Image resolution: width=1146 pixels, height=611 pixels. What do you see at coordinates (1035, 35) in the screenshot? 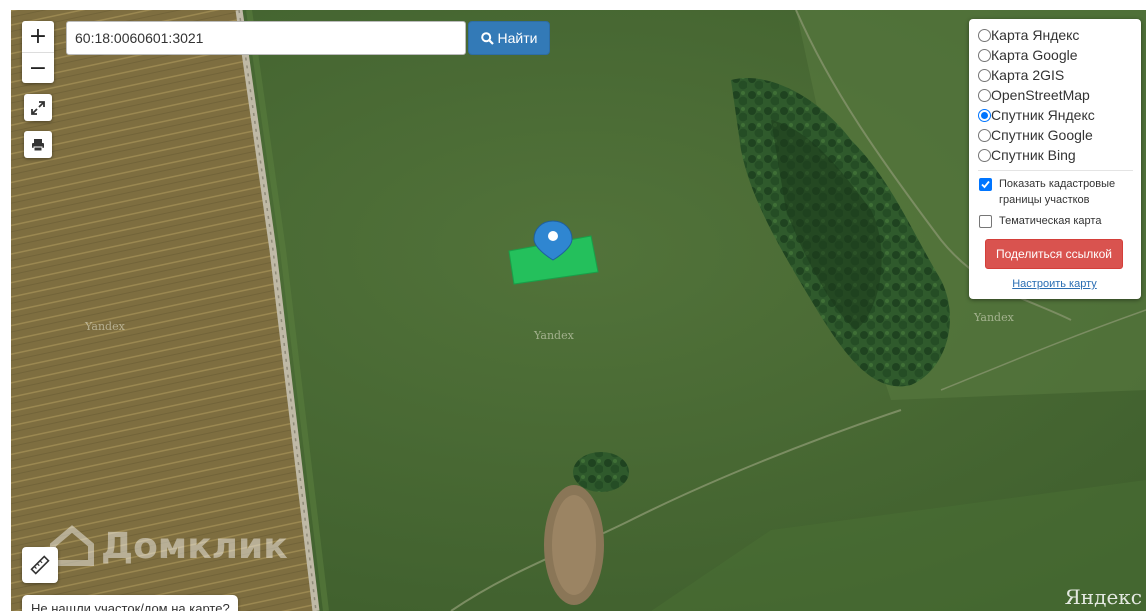
I see `layer-label: Карта Яндекс` at bounding box center [1035, 35].